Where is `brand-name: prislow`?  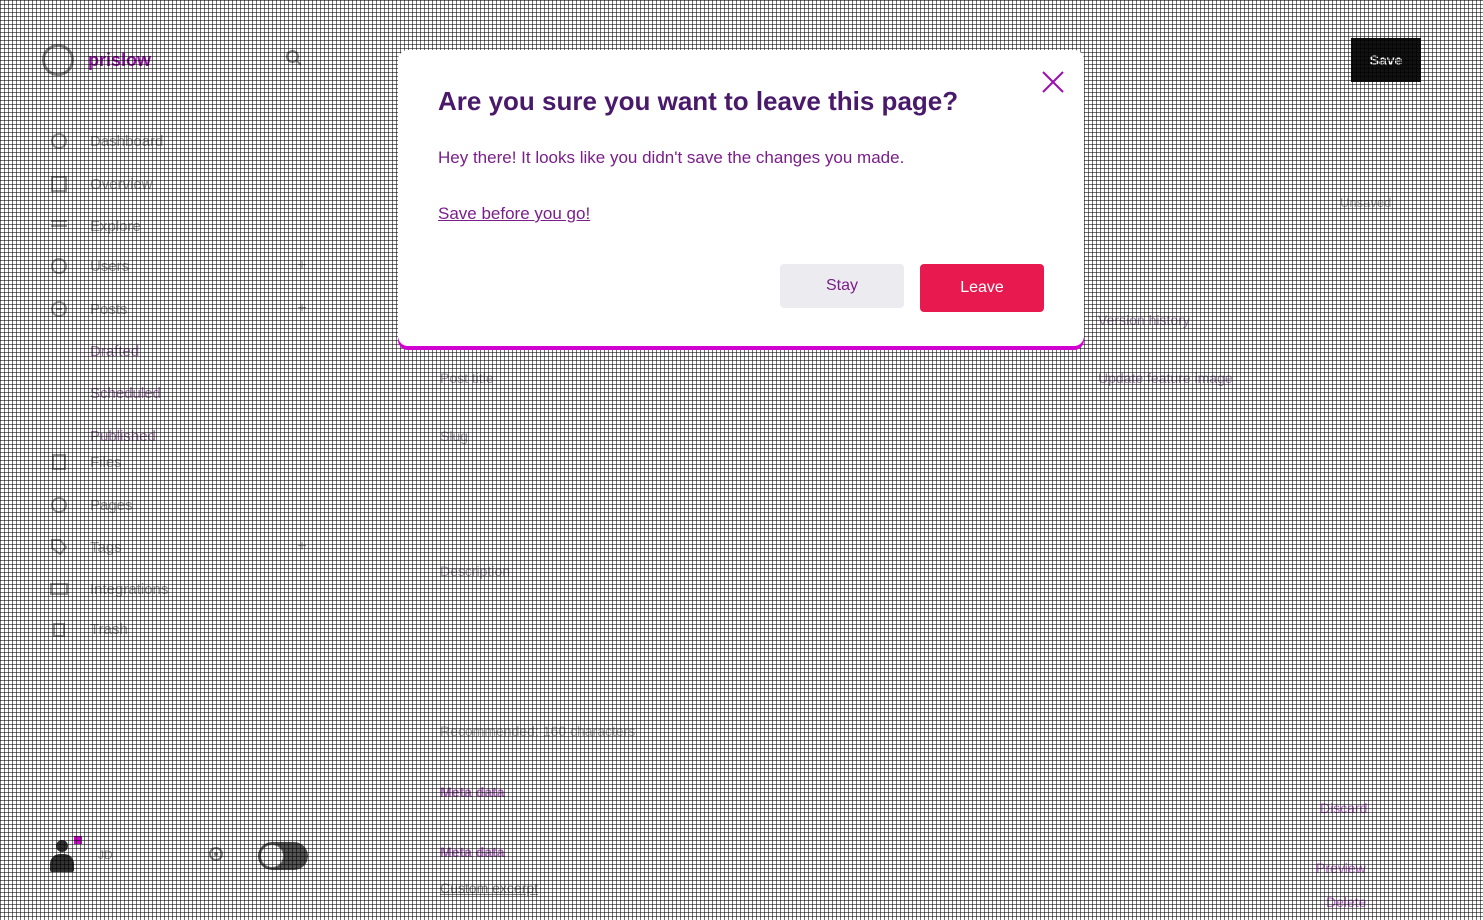
brand-name: prislow is located at coordinates (120, 59).